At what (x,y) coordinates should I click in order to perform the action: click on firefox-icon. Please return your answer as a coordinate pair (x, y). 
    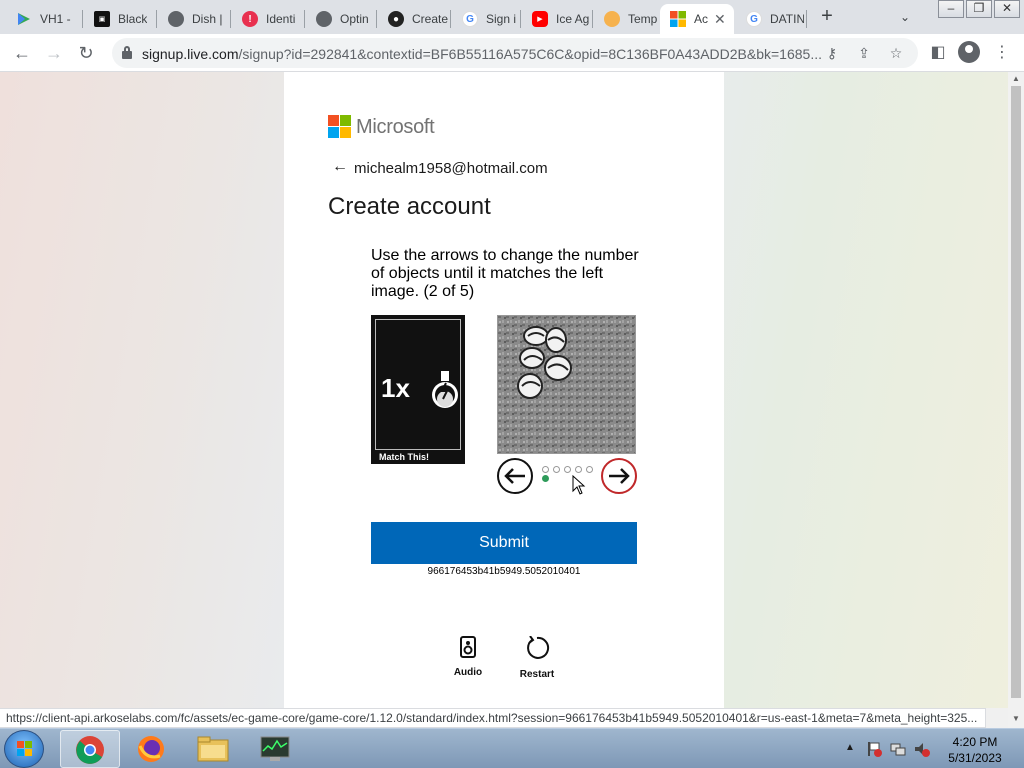
    Looking at the image, I should click on (151, 749).